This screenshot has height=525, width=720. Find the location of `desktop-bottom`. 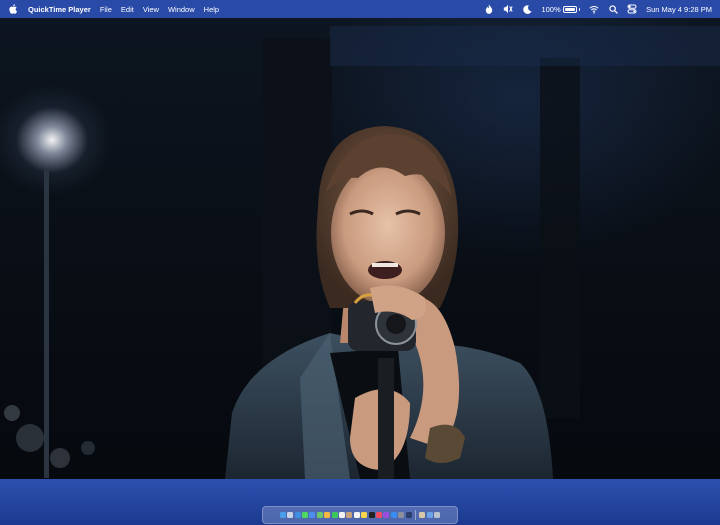

desktop-bottom is located at coordinates (360, 502).